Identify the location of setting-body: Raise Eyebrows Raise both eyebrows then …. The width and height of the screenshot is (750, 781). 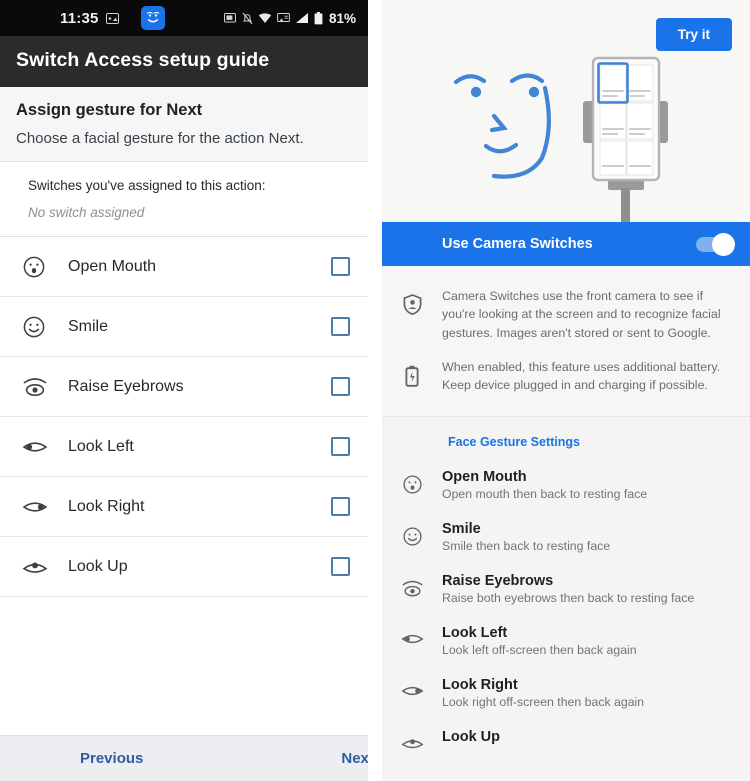
(586, 589).